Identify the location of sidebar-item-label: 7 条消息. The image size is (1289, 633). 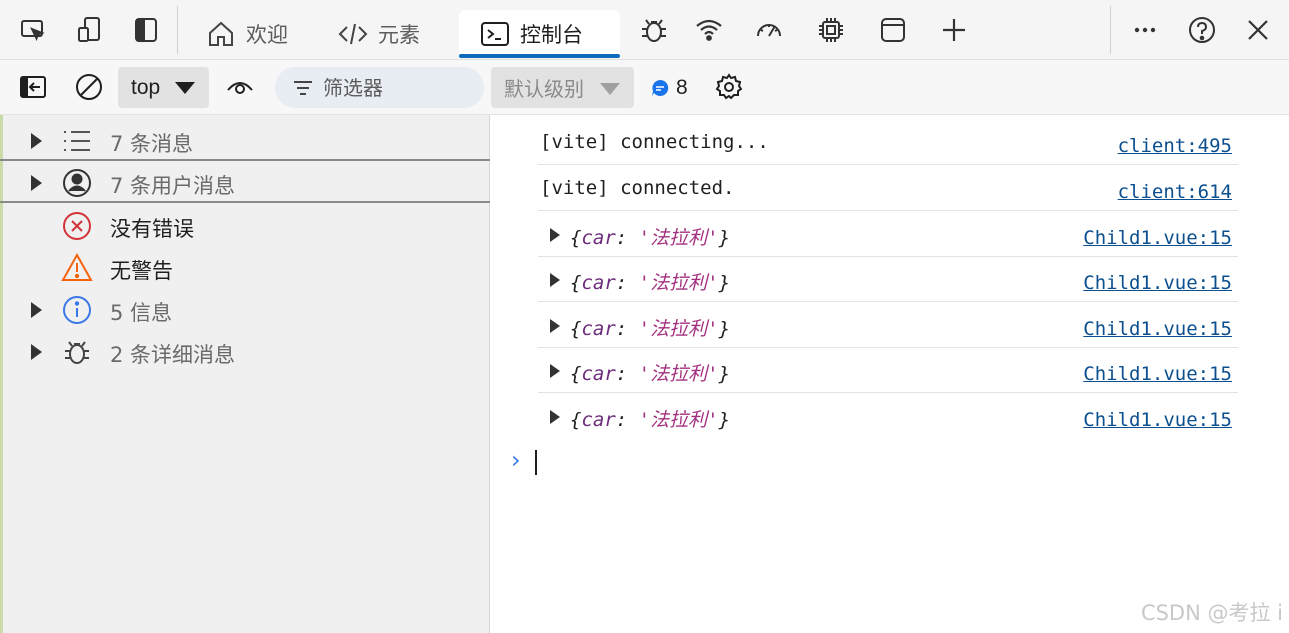
(152, 144).